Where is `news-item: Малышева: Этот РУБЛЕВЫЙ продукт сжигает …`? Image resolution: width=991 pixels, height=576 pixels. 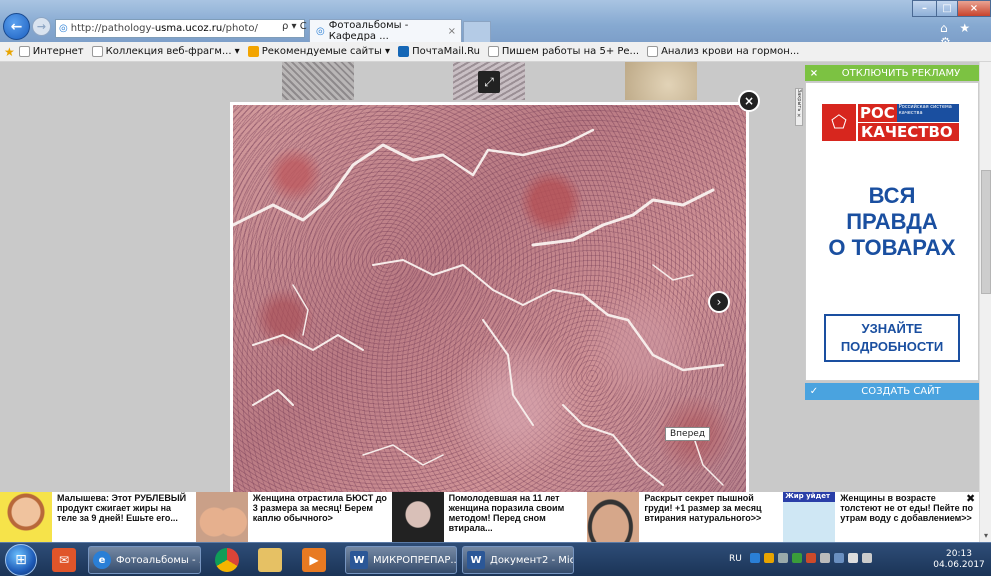
news-item: Малышева: Этот РУБЛЕВЫЙ продукт сжигает … is located at coordinates (98, 517).